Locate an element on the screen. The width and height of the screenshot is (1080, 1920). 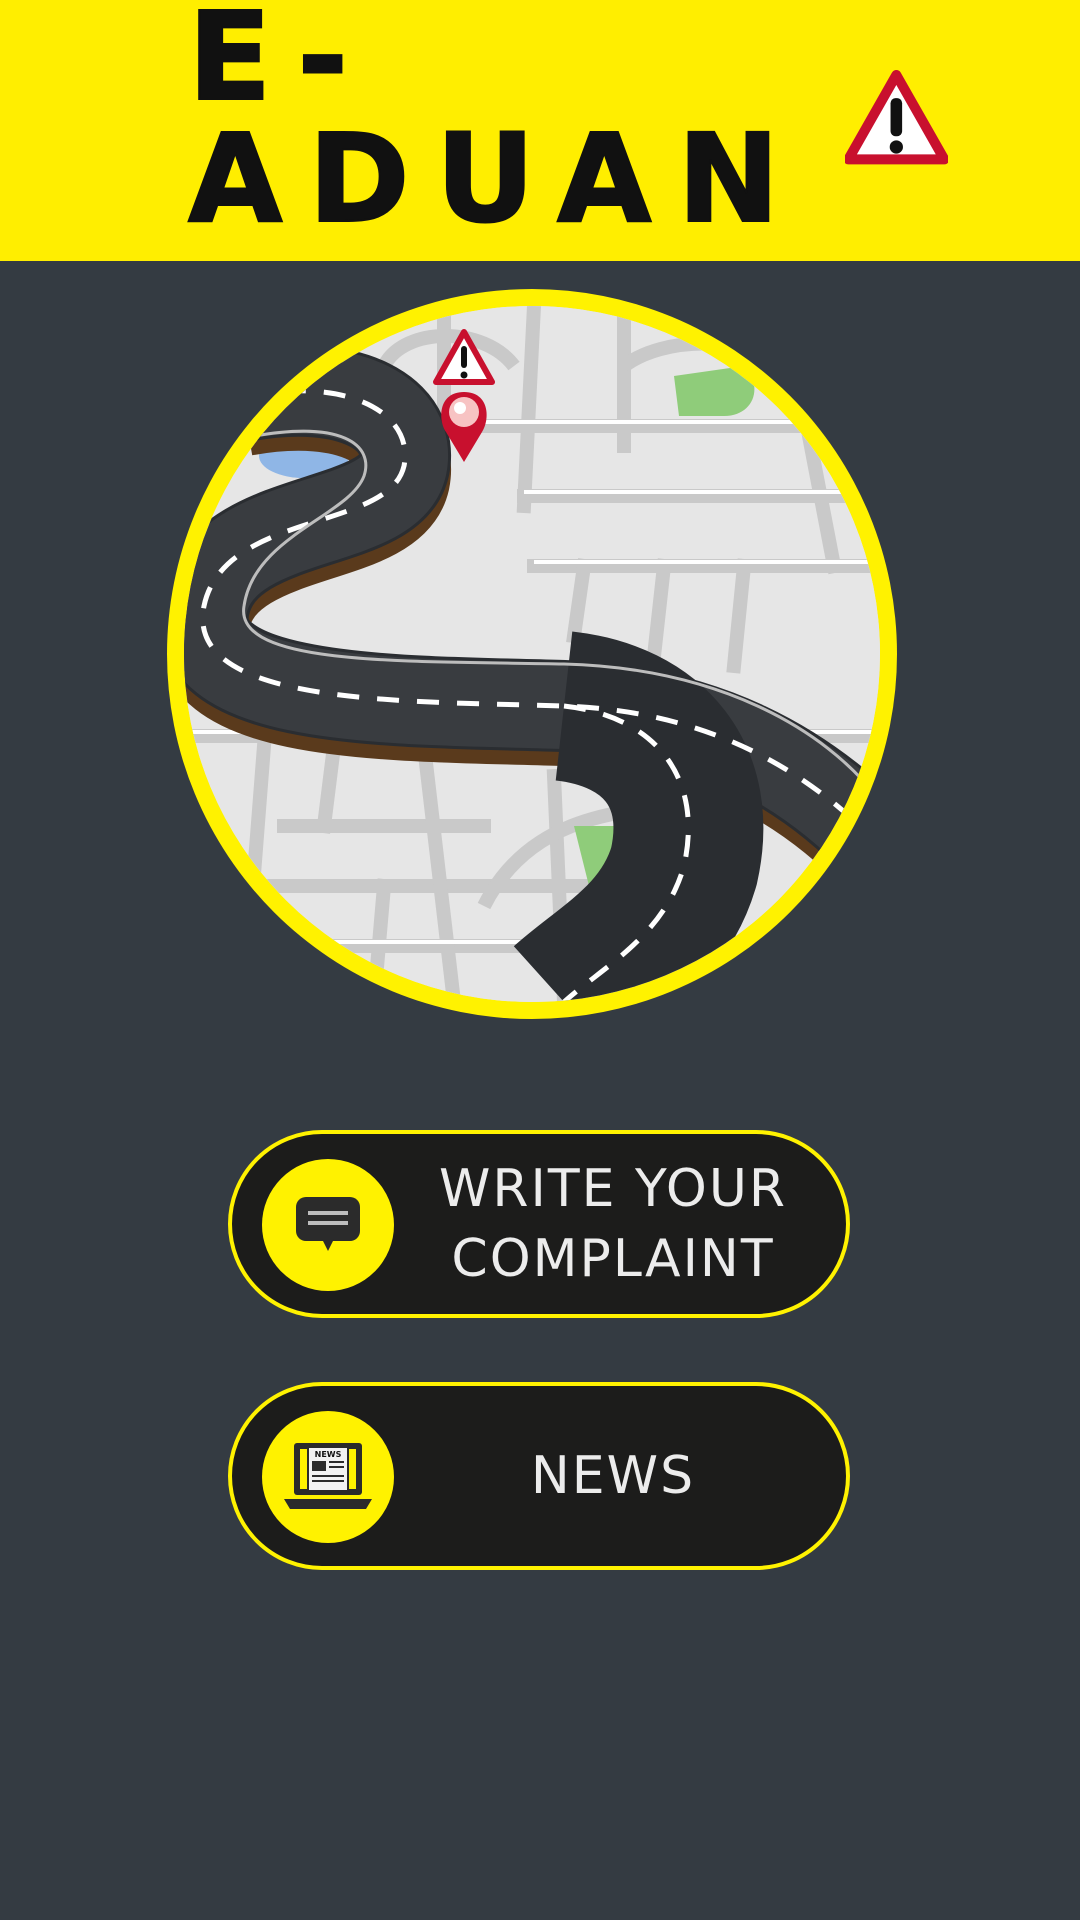
chat-message-icon is located at coordinates (328, 1225).